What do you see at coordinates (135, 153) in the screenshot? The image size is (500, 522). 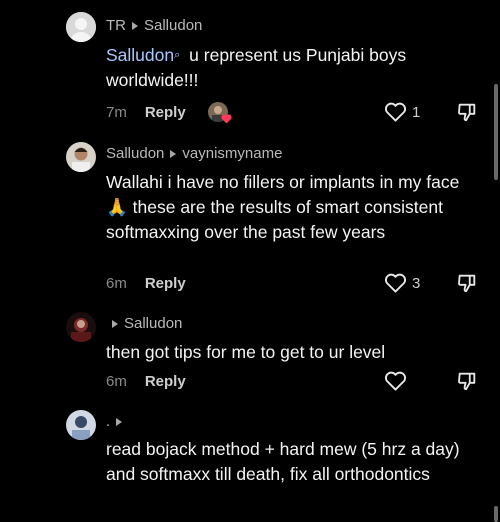 I see `comment-author: Salludon` at bounding box center [135, 153].